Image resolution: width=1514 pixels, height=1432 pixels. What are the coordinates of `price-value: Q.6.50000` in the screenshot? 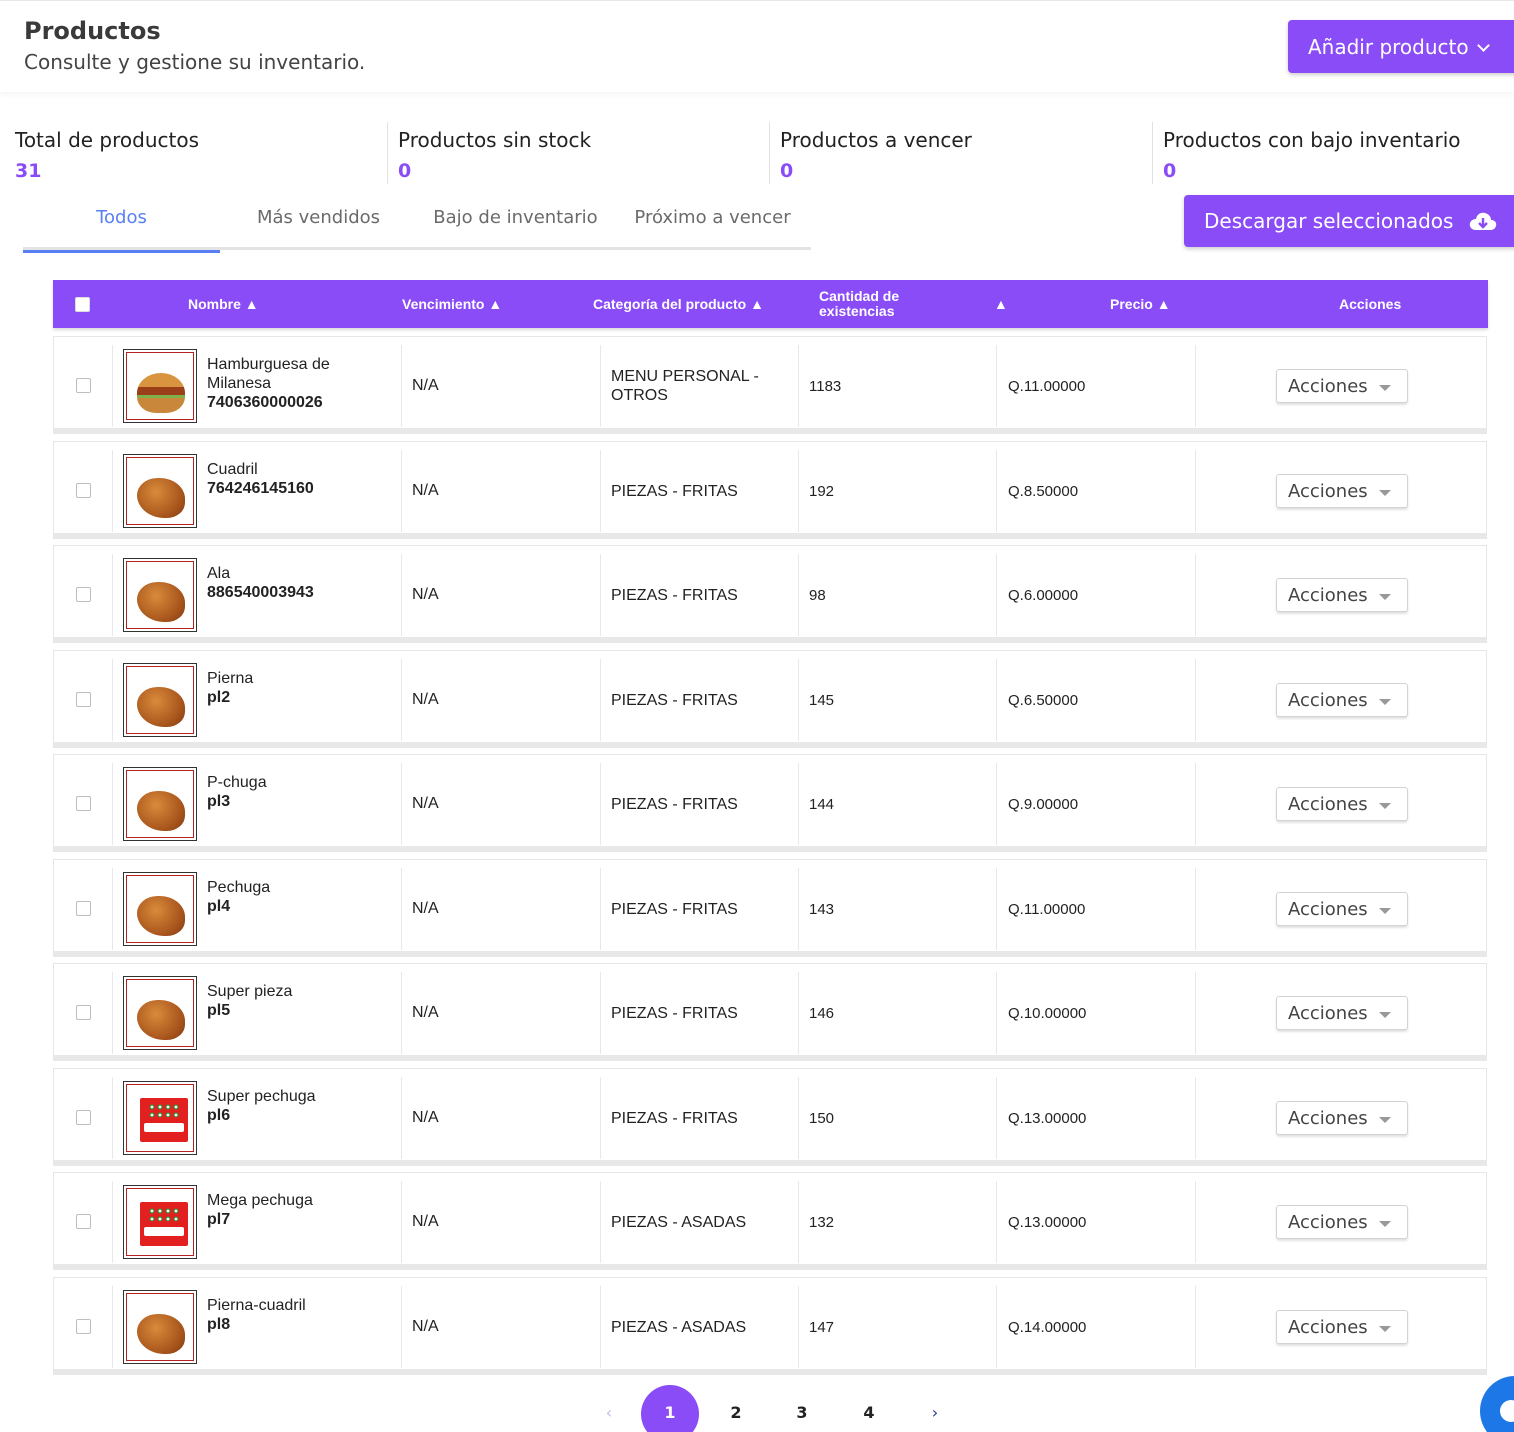 It's located at (1043, 700).